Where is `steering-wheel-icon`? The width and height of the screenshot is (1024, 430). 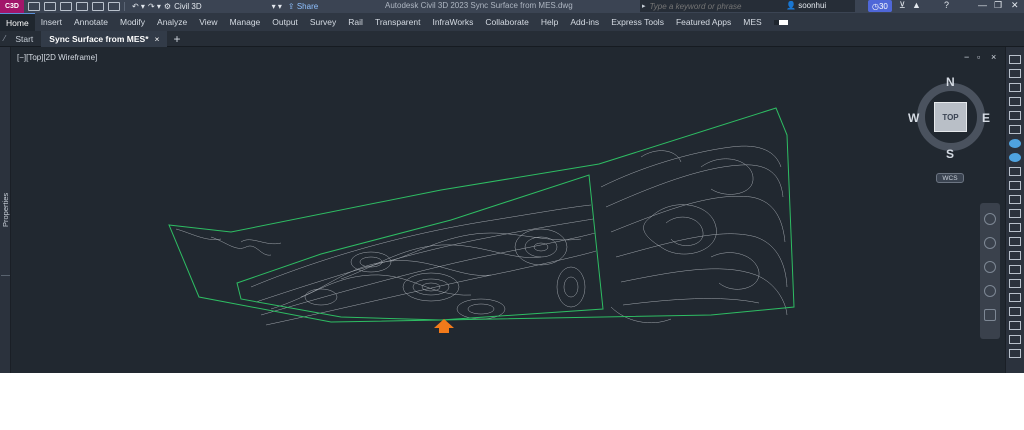
steering-wheel-icon is located at coordinates (990, 219).